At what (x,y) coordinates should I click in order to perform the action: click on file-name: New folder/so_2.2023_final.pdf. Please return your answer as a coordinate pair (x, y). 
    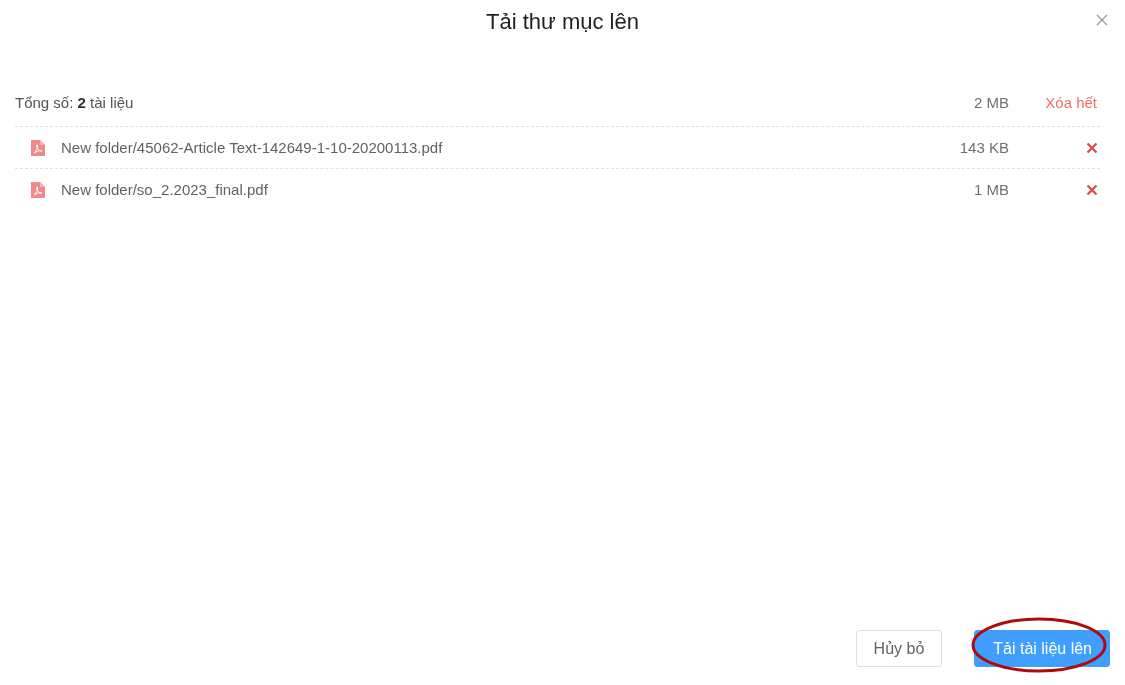
    Looking at the image, I should click on (165, 189).